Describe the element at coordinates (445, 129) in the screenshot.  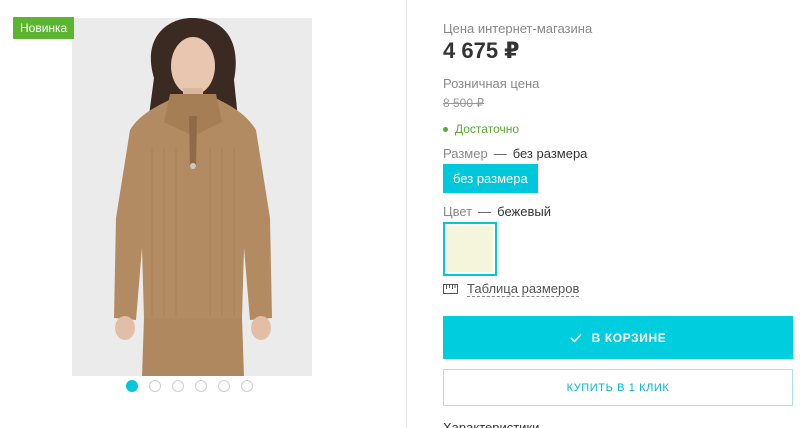
I see `stock-indicator-icon` at that location.